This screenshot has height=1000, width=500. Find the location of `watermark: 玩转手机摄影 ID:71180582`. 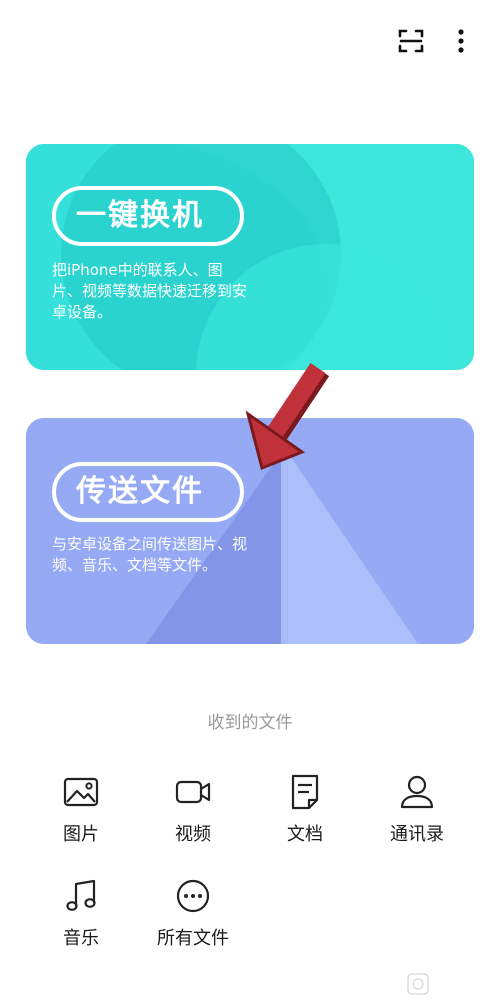

watermark: 玩转手机摄影 ID:71180582 is located at coordinates (452, 984).